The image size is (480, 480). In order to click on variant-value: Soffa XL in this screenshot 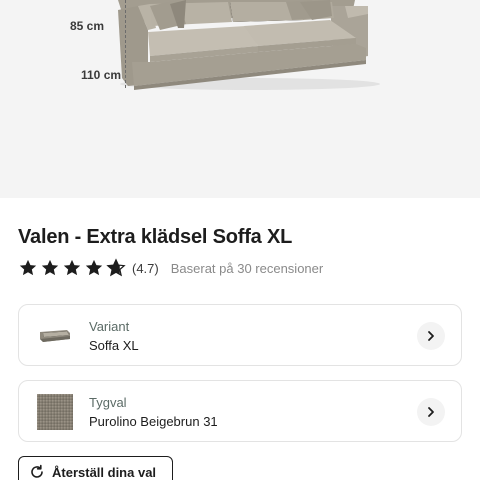, I will do `click(114, 345)`.